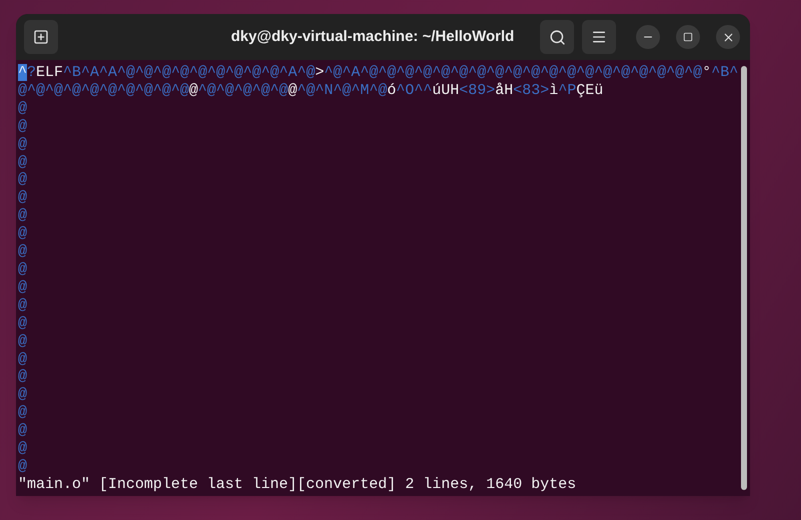 The height and width of the screenshot is (520, 801). What do you see at coordinates (553, 90) in the screenshot?
I see `binary-text: ì` at bounding box center [553, 90].